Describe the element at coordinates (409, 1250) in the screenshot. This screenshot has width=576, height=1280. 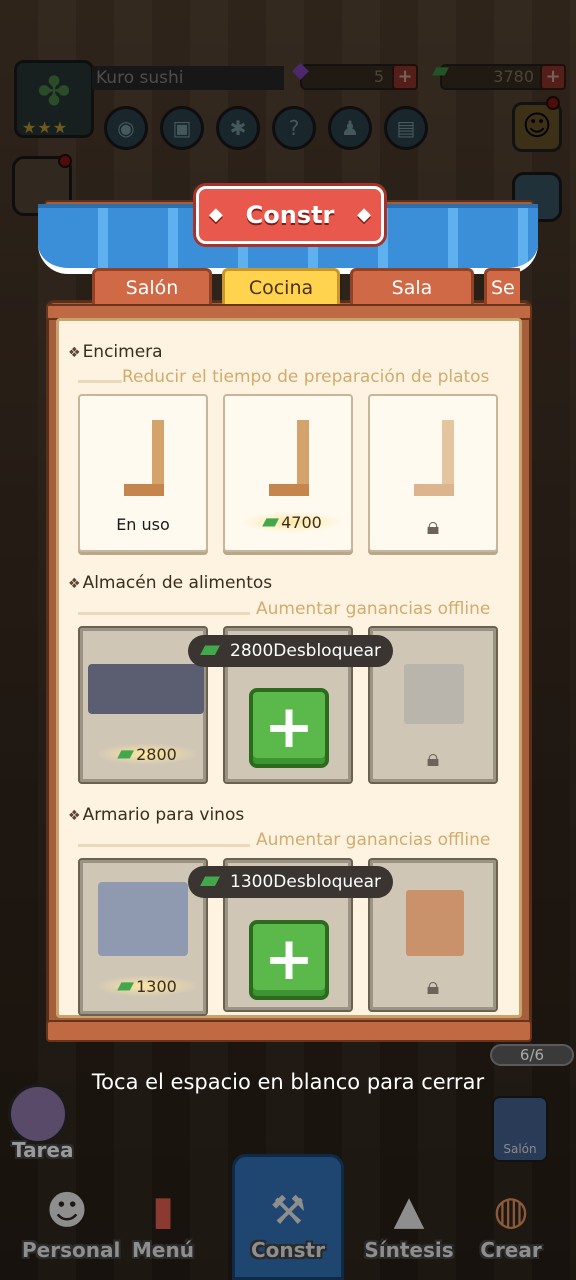
I see `nav-label: Síntesis` at that location.